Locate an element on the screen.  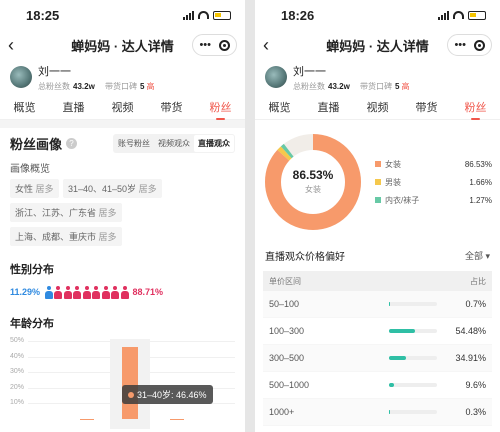
gender-icons is located at coordinates (86, 292).